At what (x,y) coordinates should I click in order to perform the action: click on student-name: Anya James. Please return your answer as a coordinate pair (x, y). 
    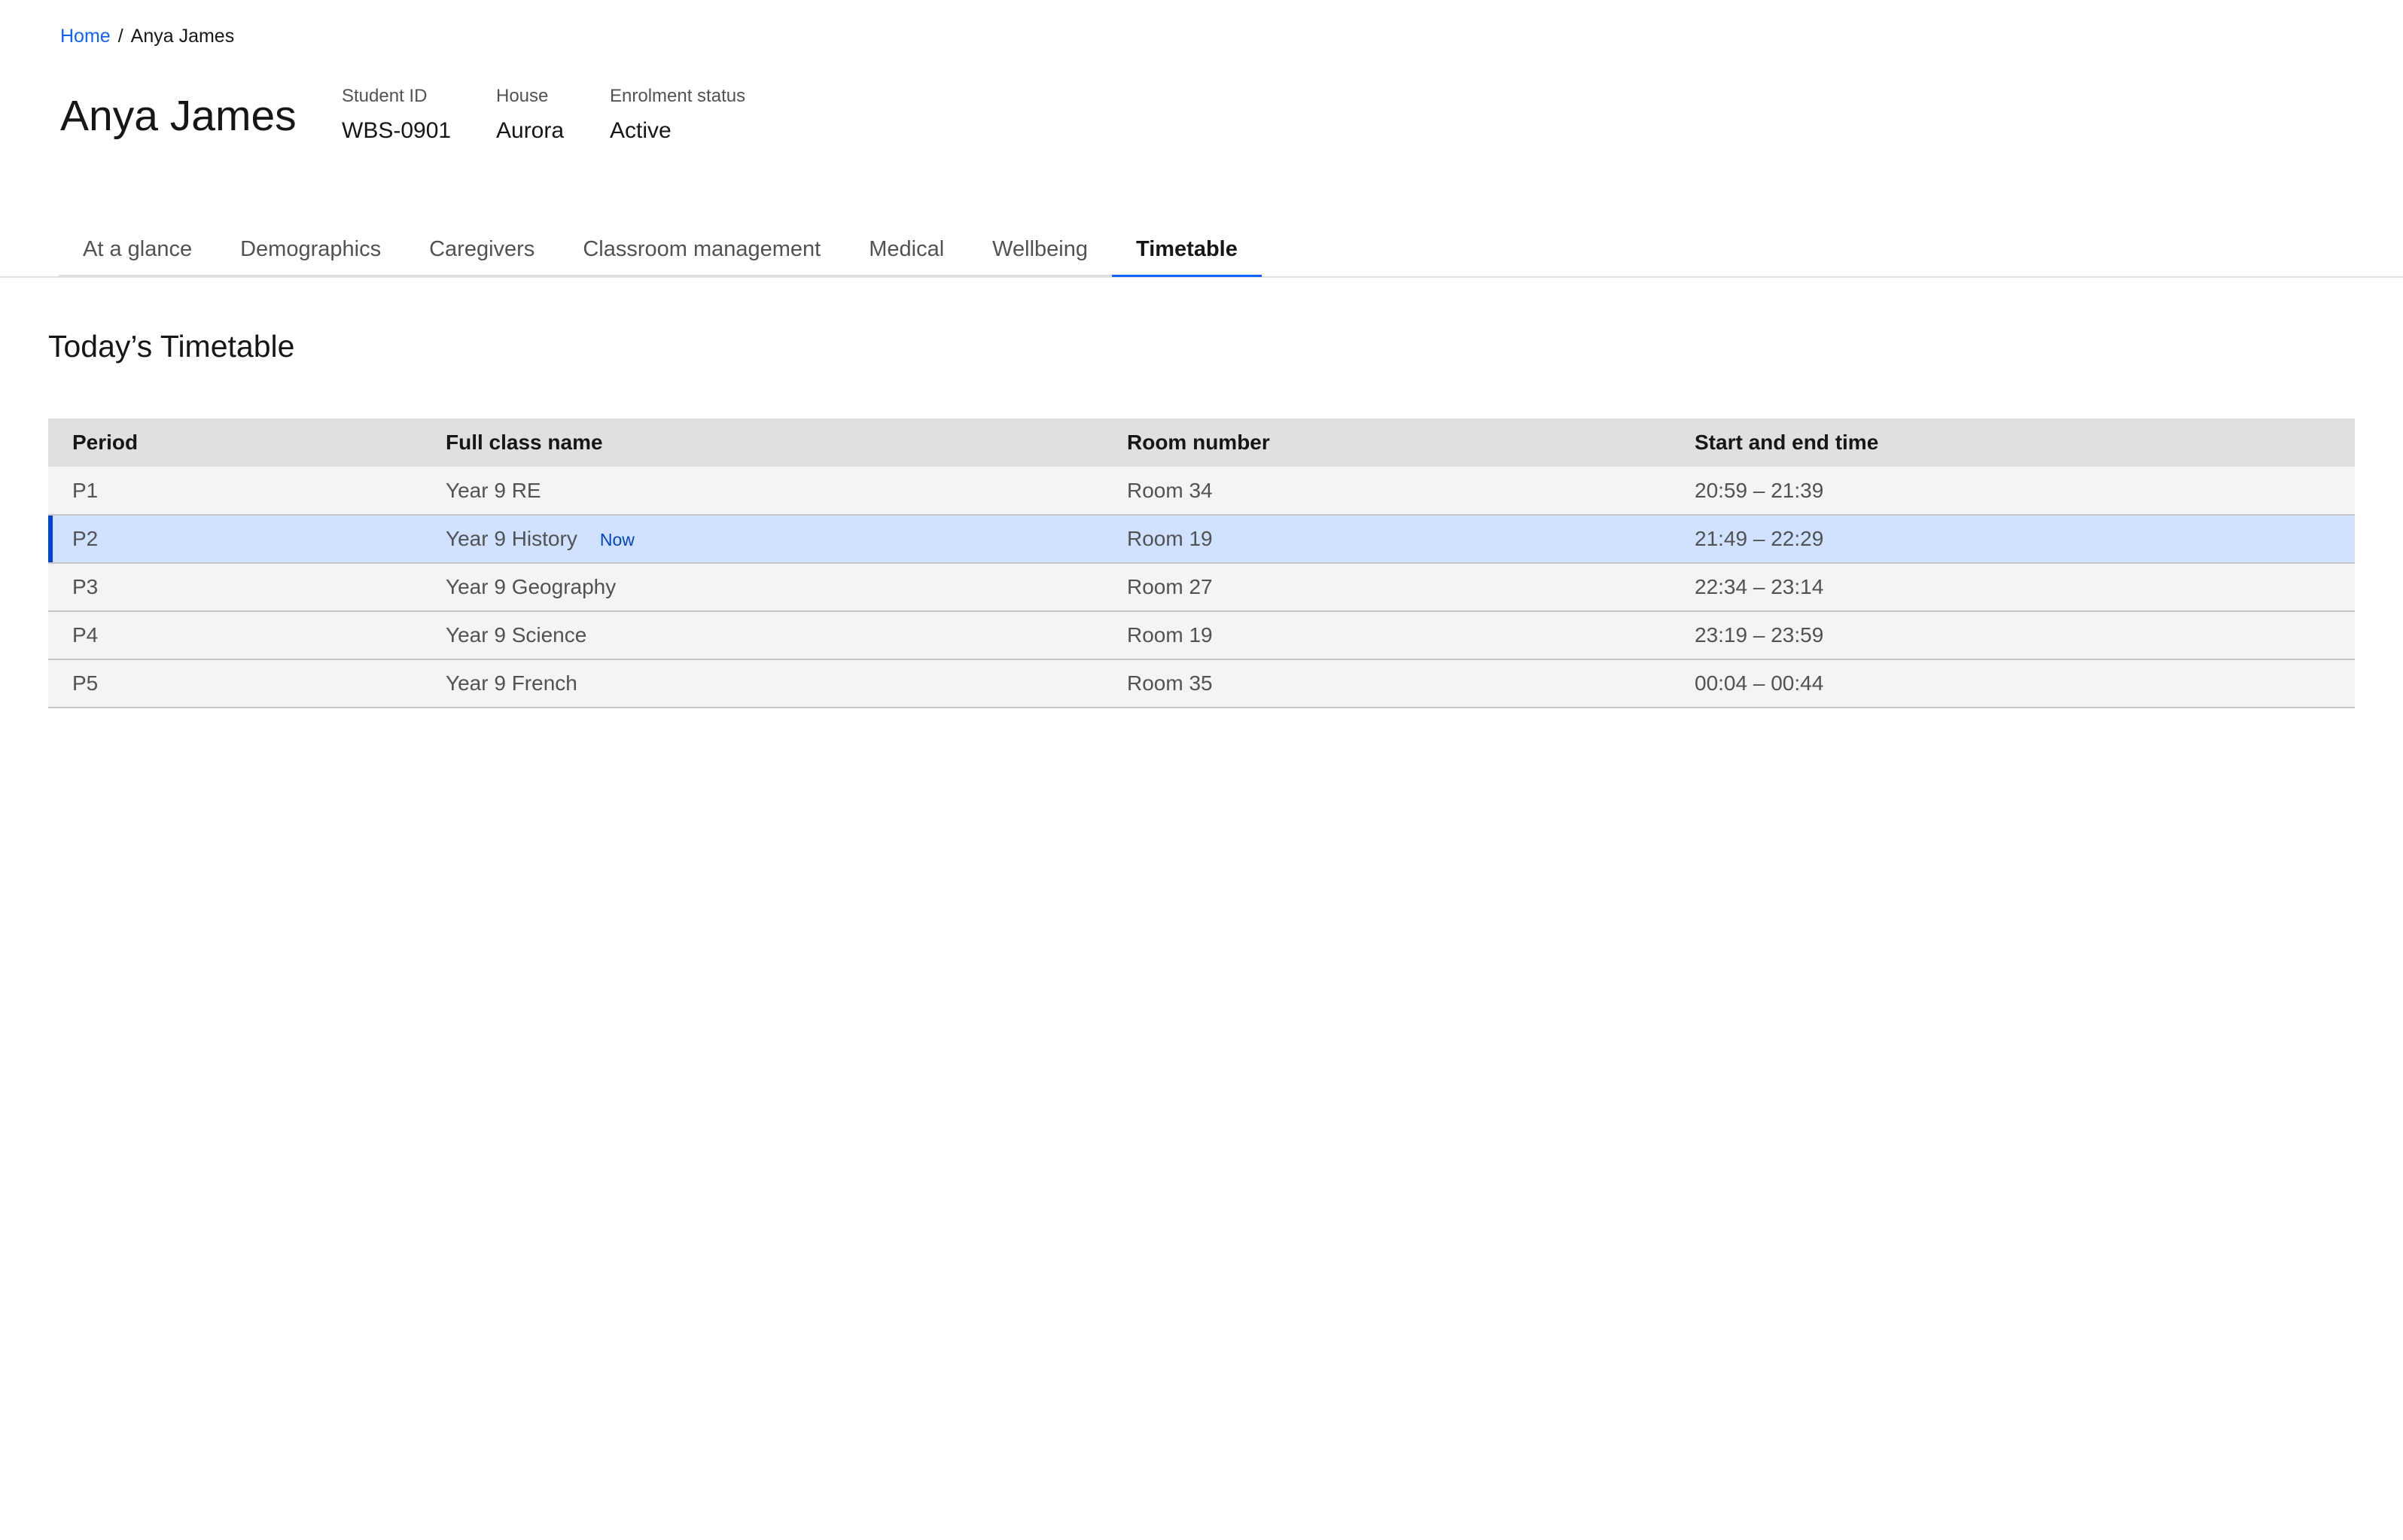
    Looking at the image, I should click on (178, 116).